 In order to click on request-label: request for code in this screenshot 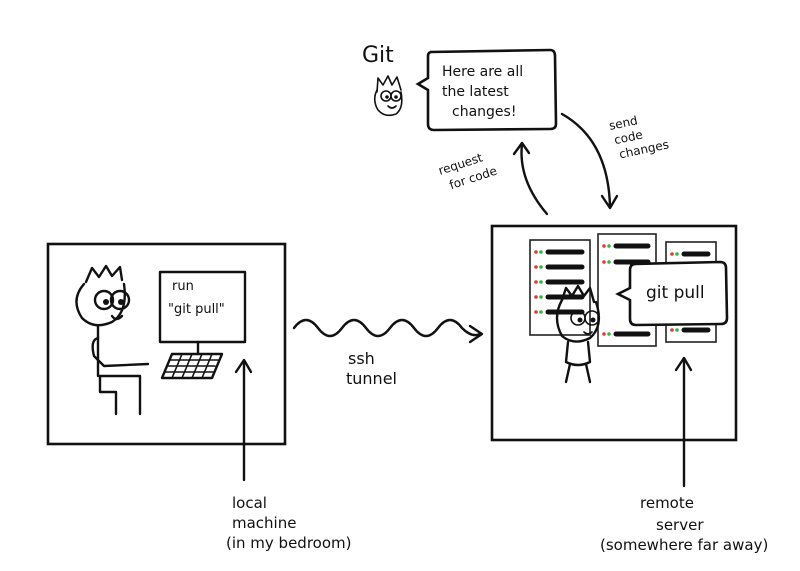, I will do `click(468, 170)`.